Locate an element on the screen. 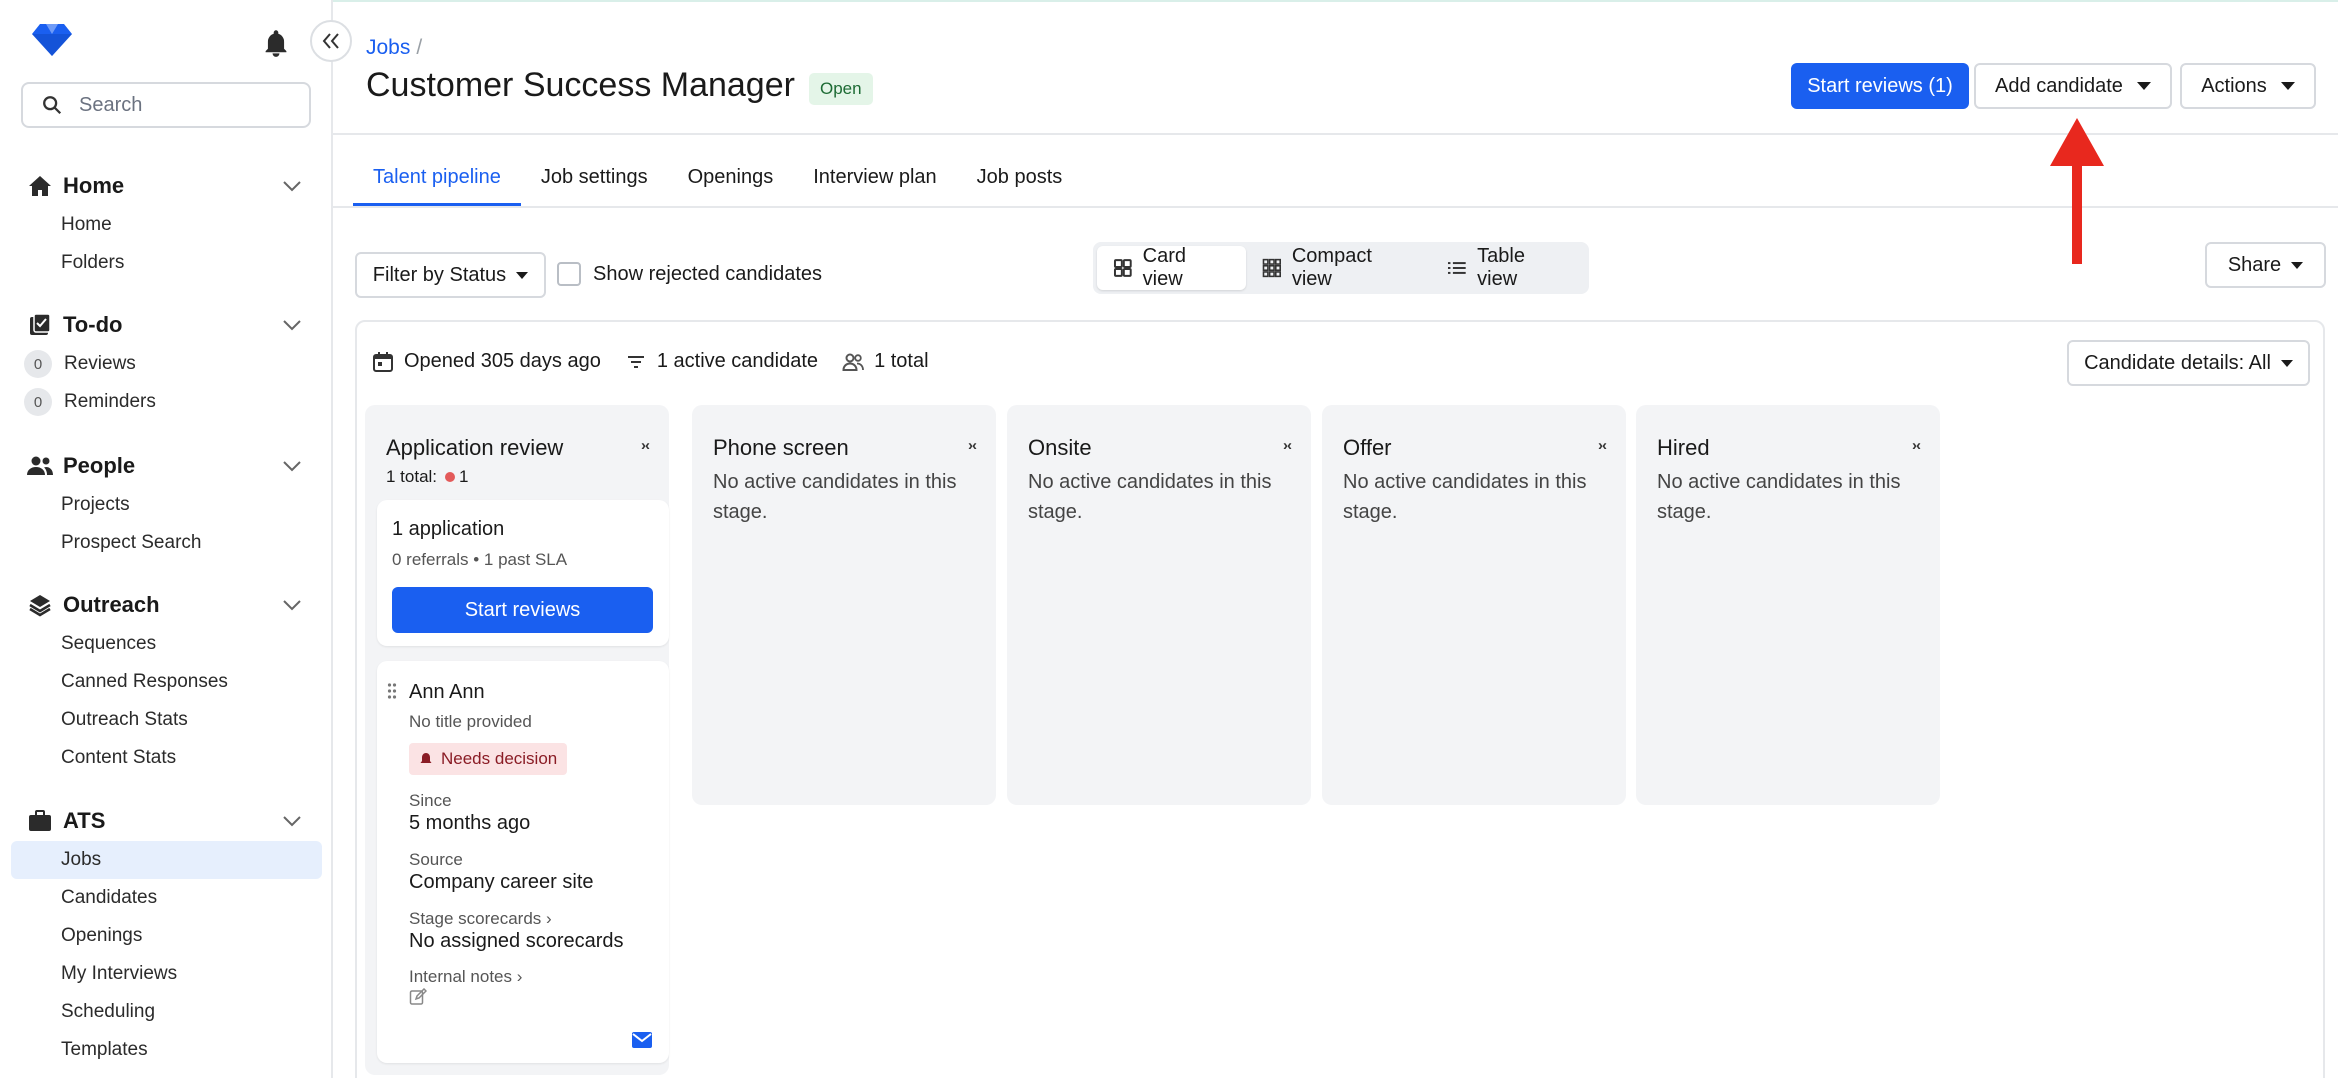 The height and width of the screenshot is (1078, 2338). nav-header-label: Home is located at coordinates (94, 185).